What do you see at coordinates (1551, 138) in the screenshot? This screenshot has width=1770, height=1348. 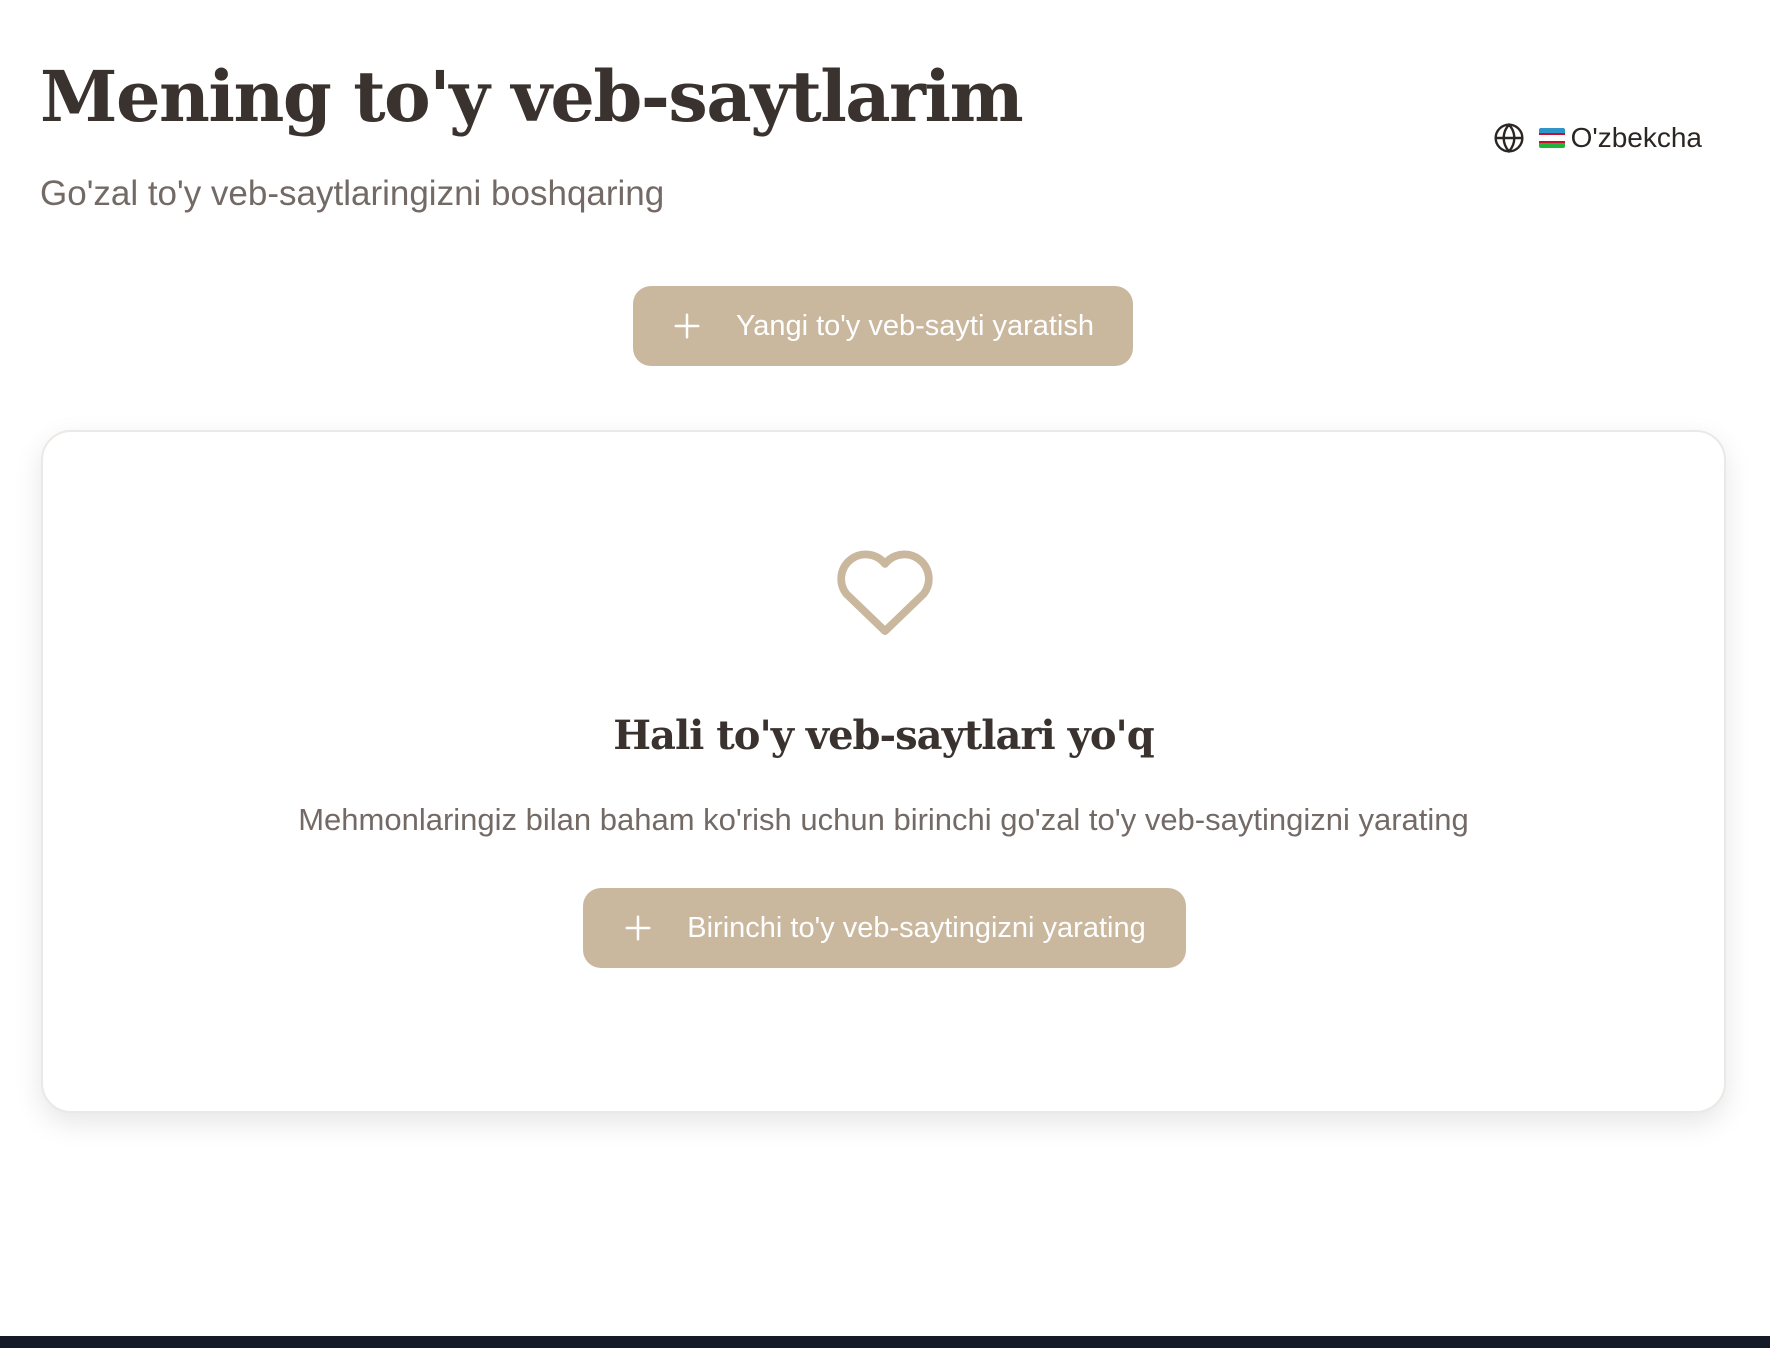 I see `uzbekistan-flag-icon` at bounding box center [1551, 138].